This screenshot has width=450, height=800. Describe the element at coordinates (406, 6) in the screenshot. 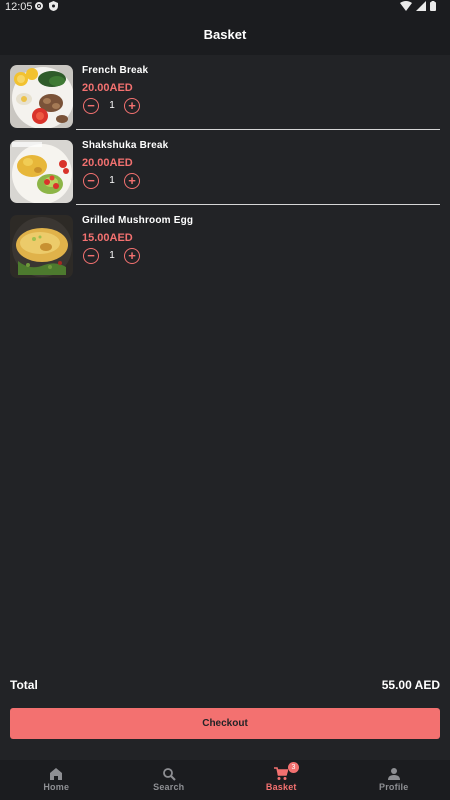

I see `wifi-icon` at that location.